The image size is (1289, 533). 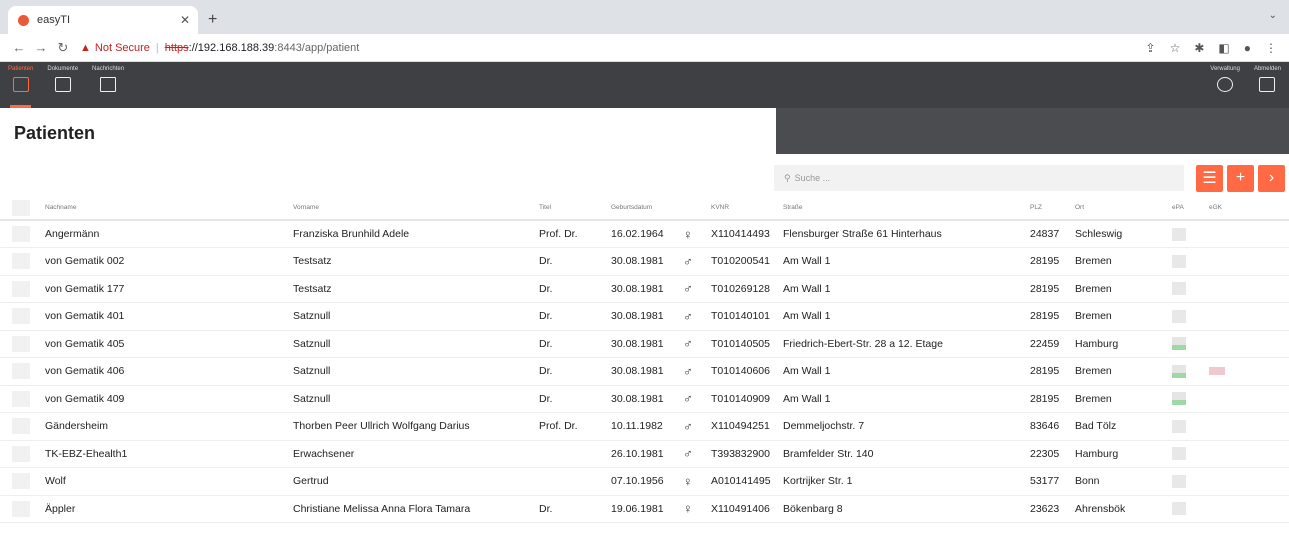 What do you see at coordinates (906, 208) in the screenshot?
I see `col-header: Straße` at bounding box center [906, 208].